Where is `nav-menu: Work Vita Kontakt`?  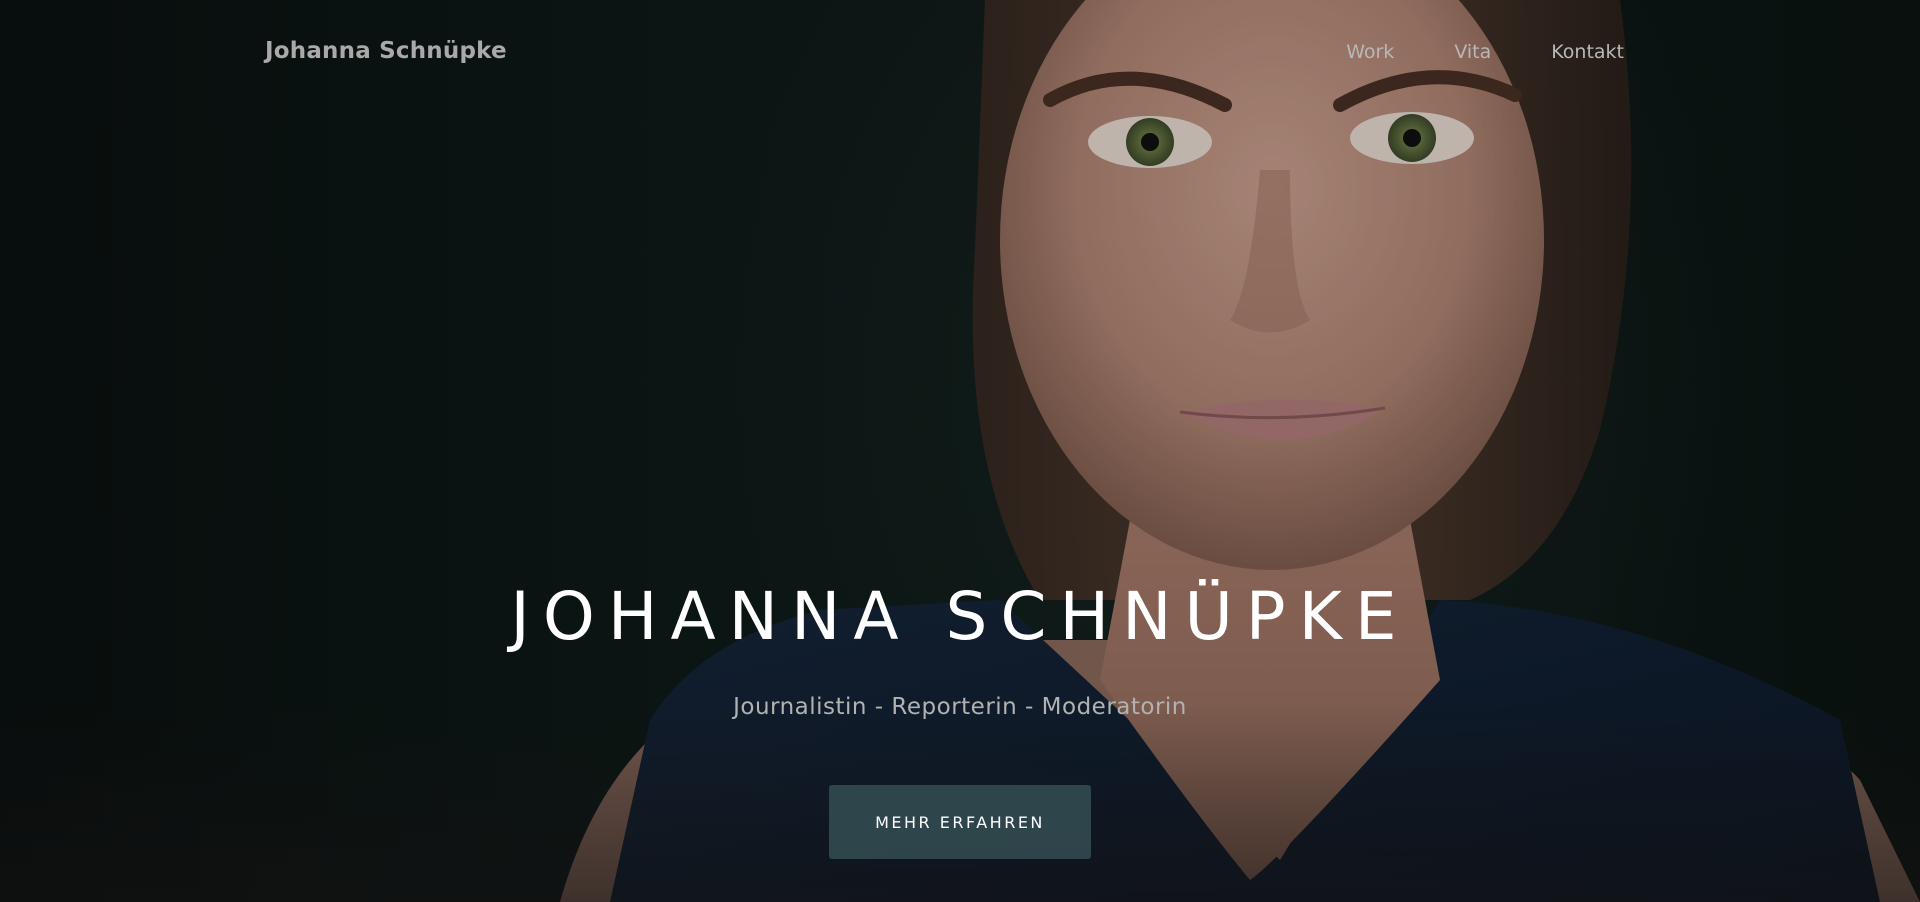 nav-menu: Work Vita Kontakt is located at coordinates (1485, 52).